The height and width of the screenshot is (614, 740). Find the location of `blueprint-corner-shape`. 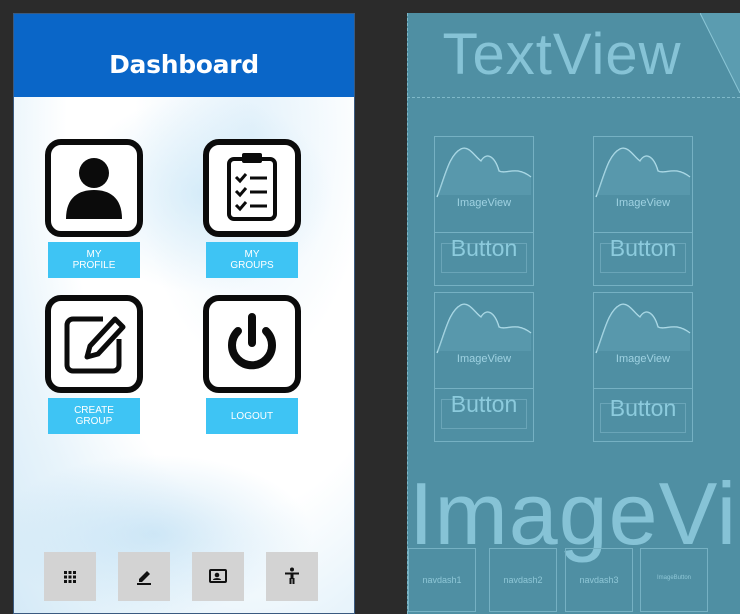

blueprint-corner-shape is located at coordinates (720, 53).